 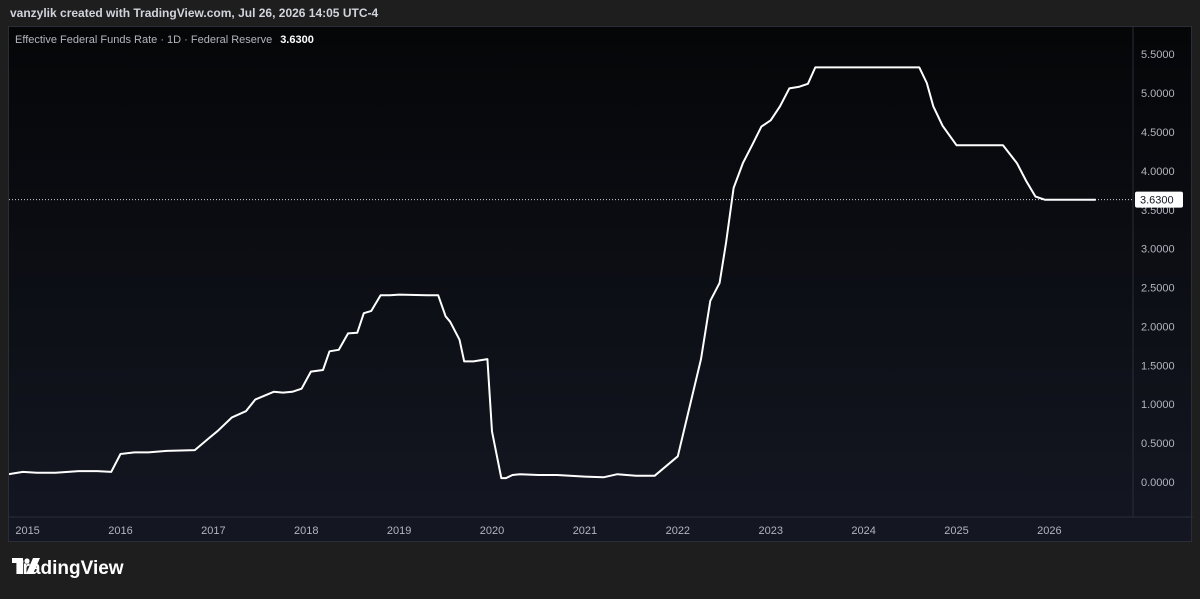 I want to click on x-tick-label: 2018, so click(x=306, y=531).